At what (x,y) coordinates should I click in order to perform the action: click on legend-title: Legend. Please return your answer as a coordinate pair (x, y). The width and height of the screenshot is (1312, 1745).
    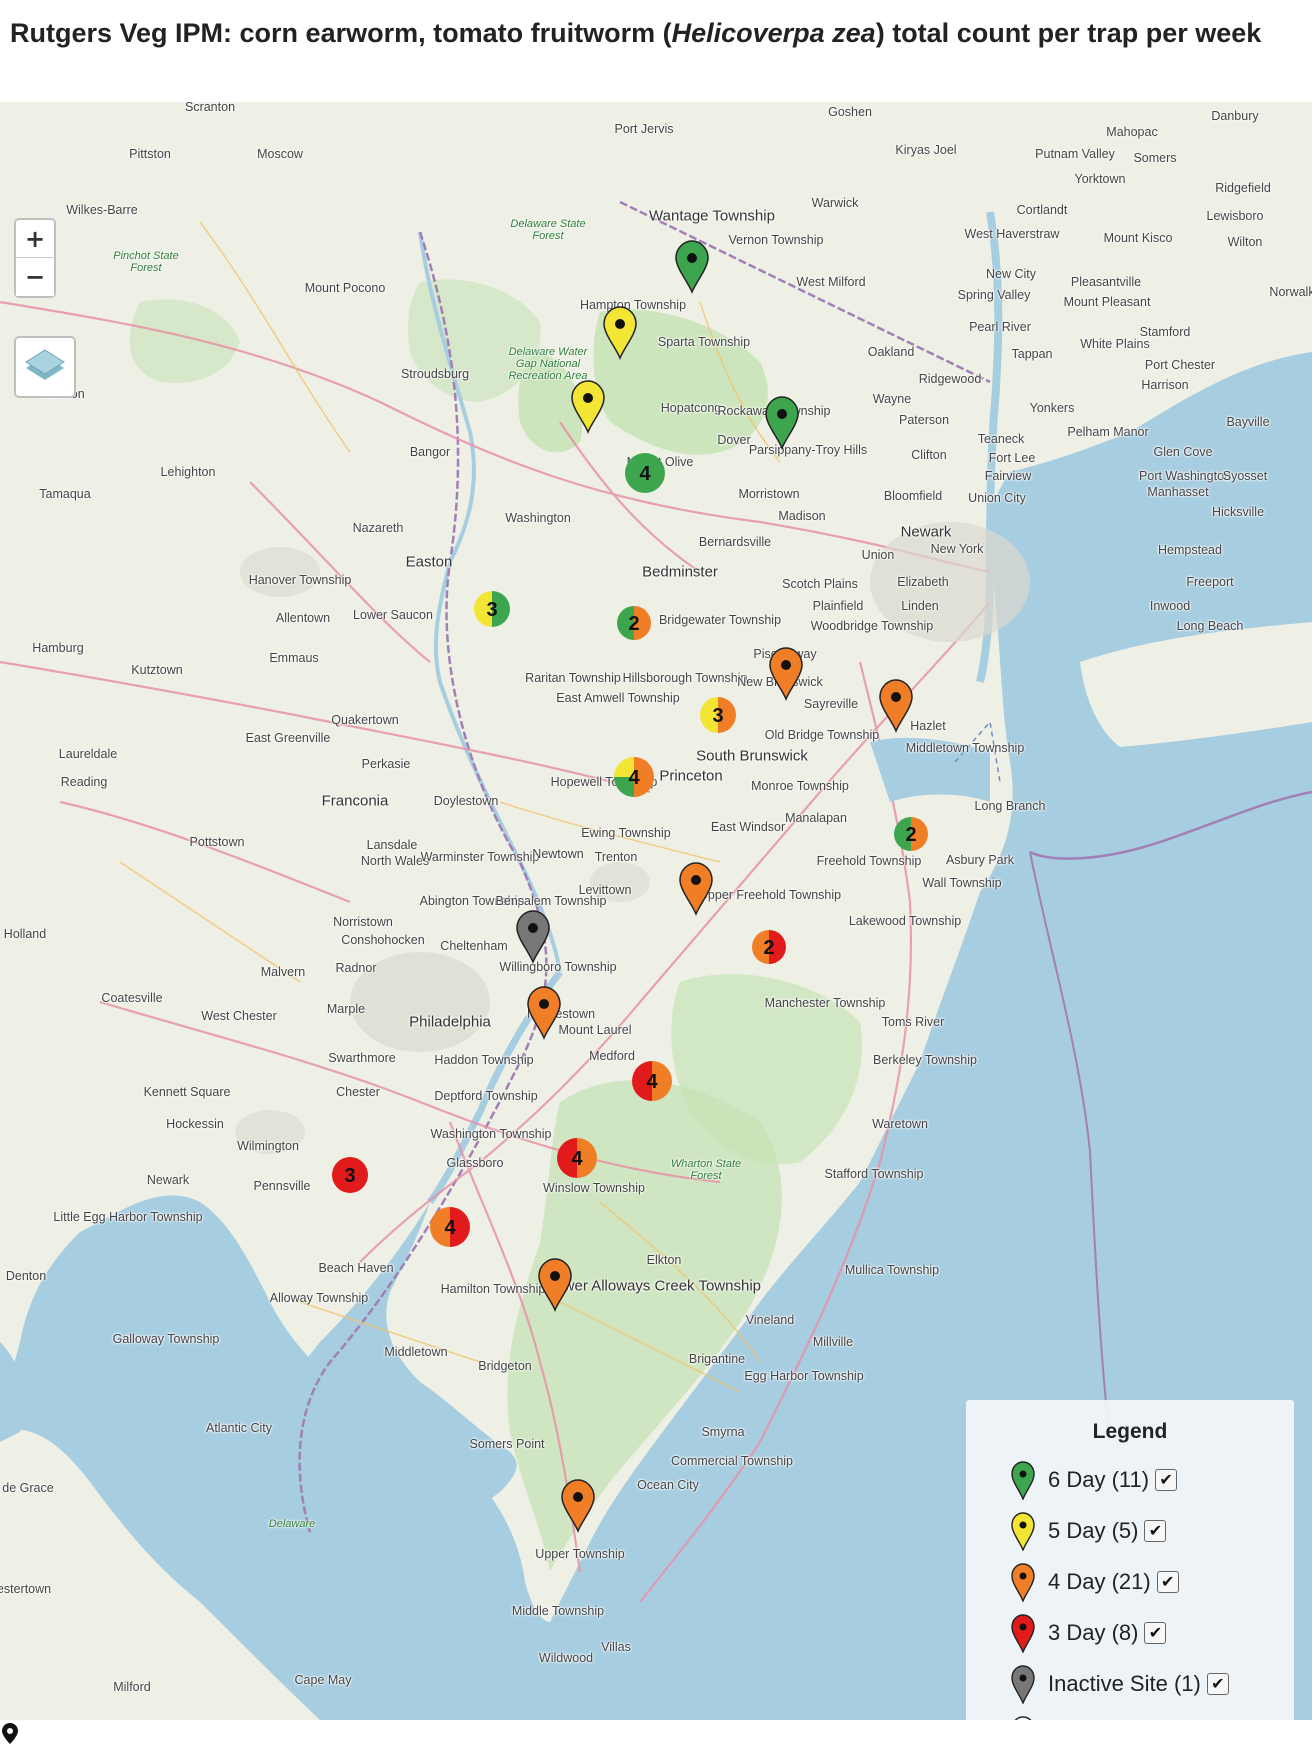
    Looking at the image, I should click on (1130, 1431).